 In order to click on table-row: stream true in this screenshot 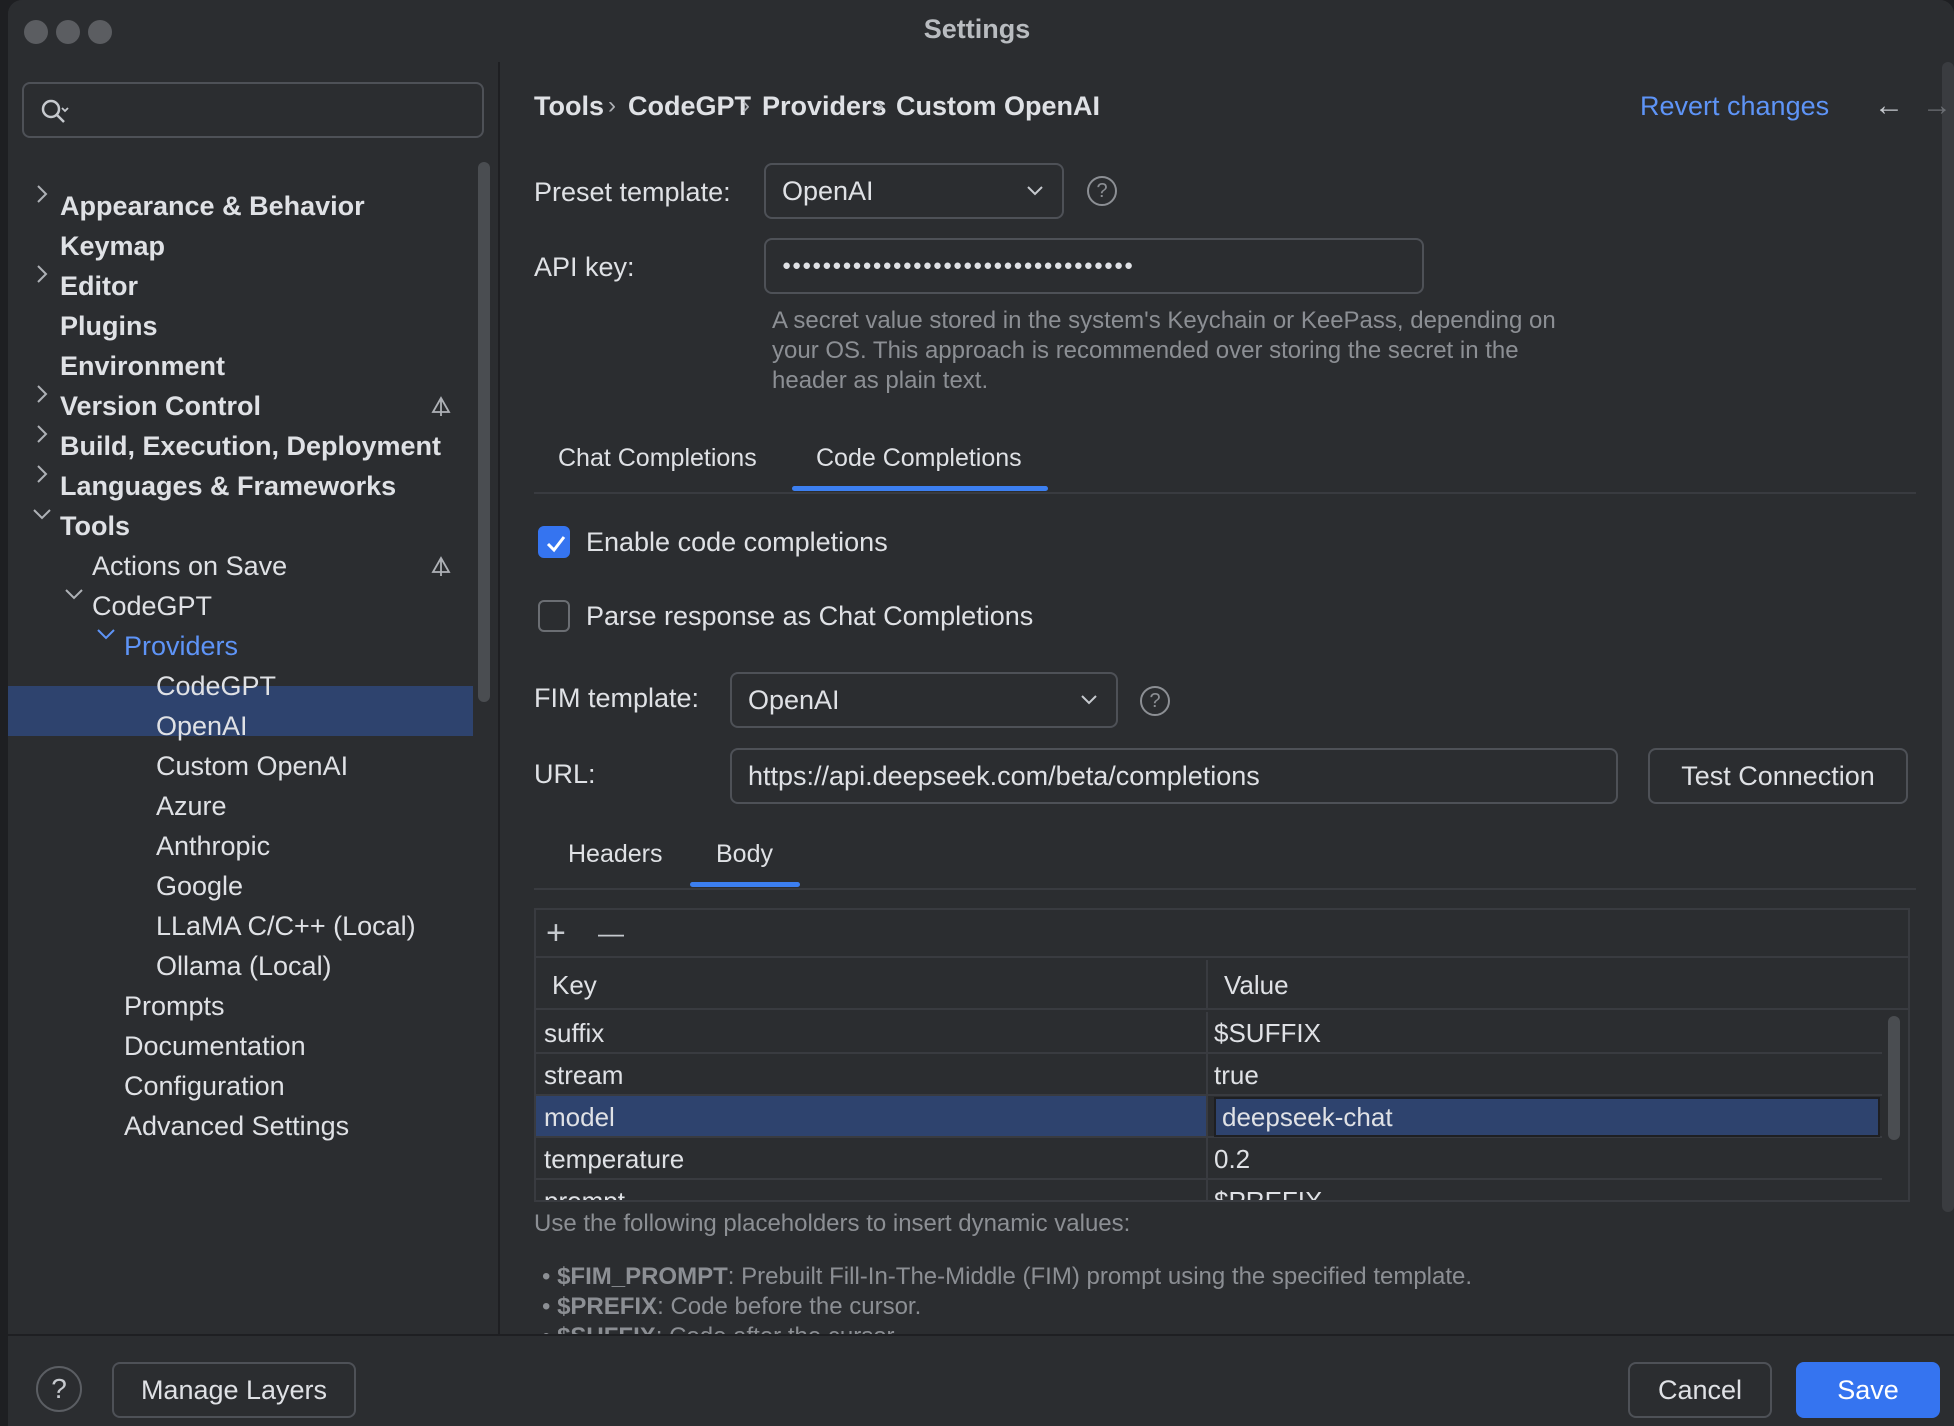, I will do `click(1209, 1075)`.